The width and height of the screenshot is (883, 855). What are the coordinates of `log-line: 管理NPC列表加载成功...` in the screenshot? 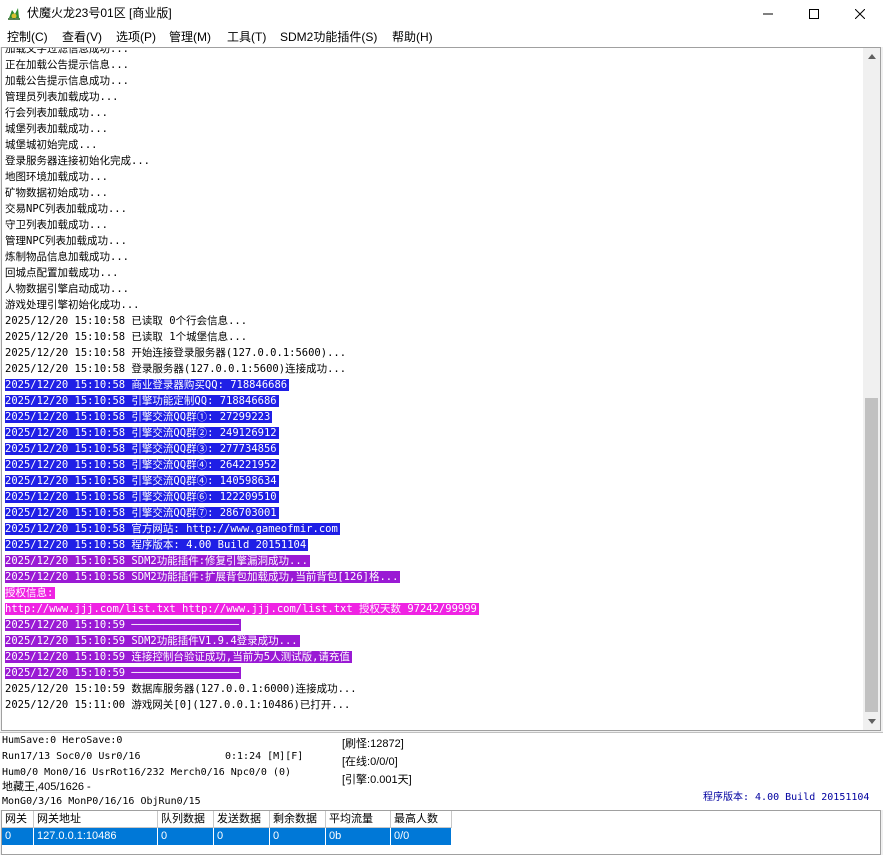 It's located at (433, 241).